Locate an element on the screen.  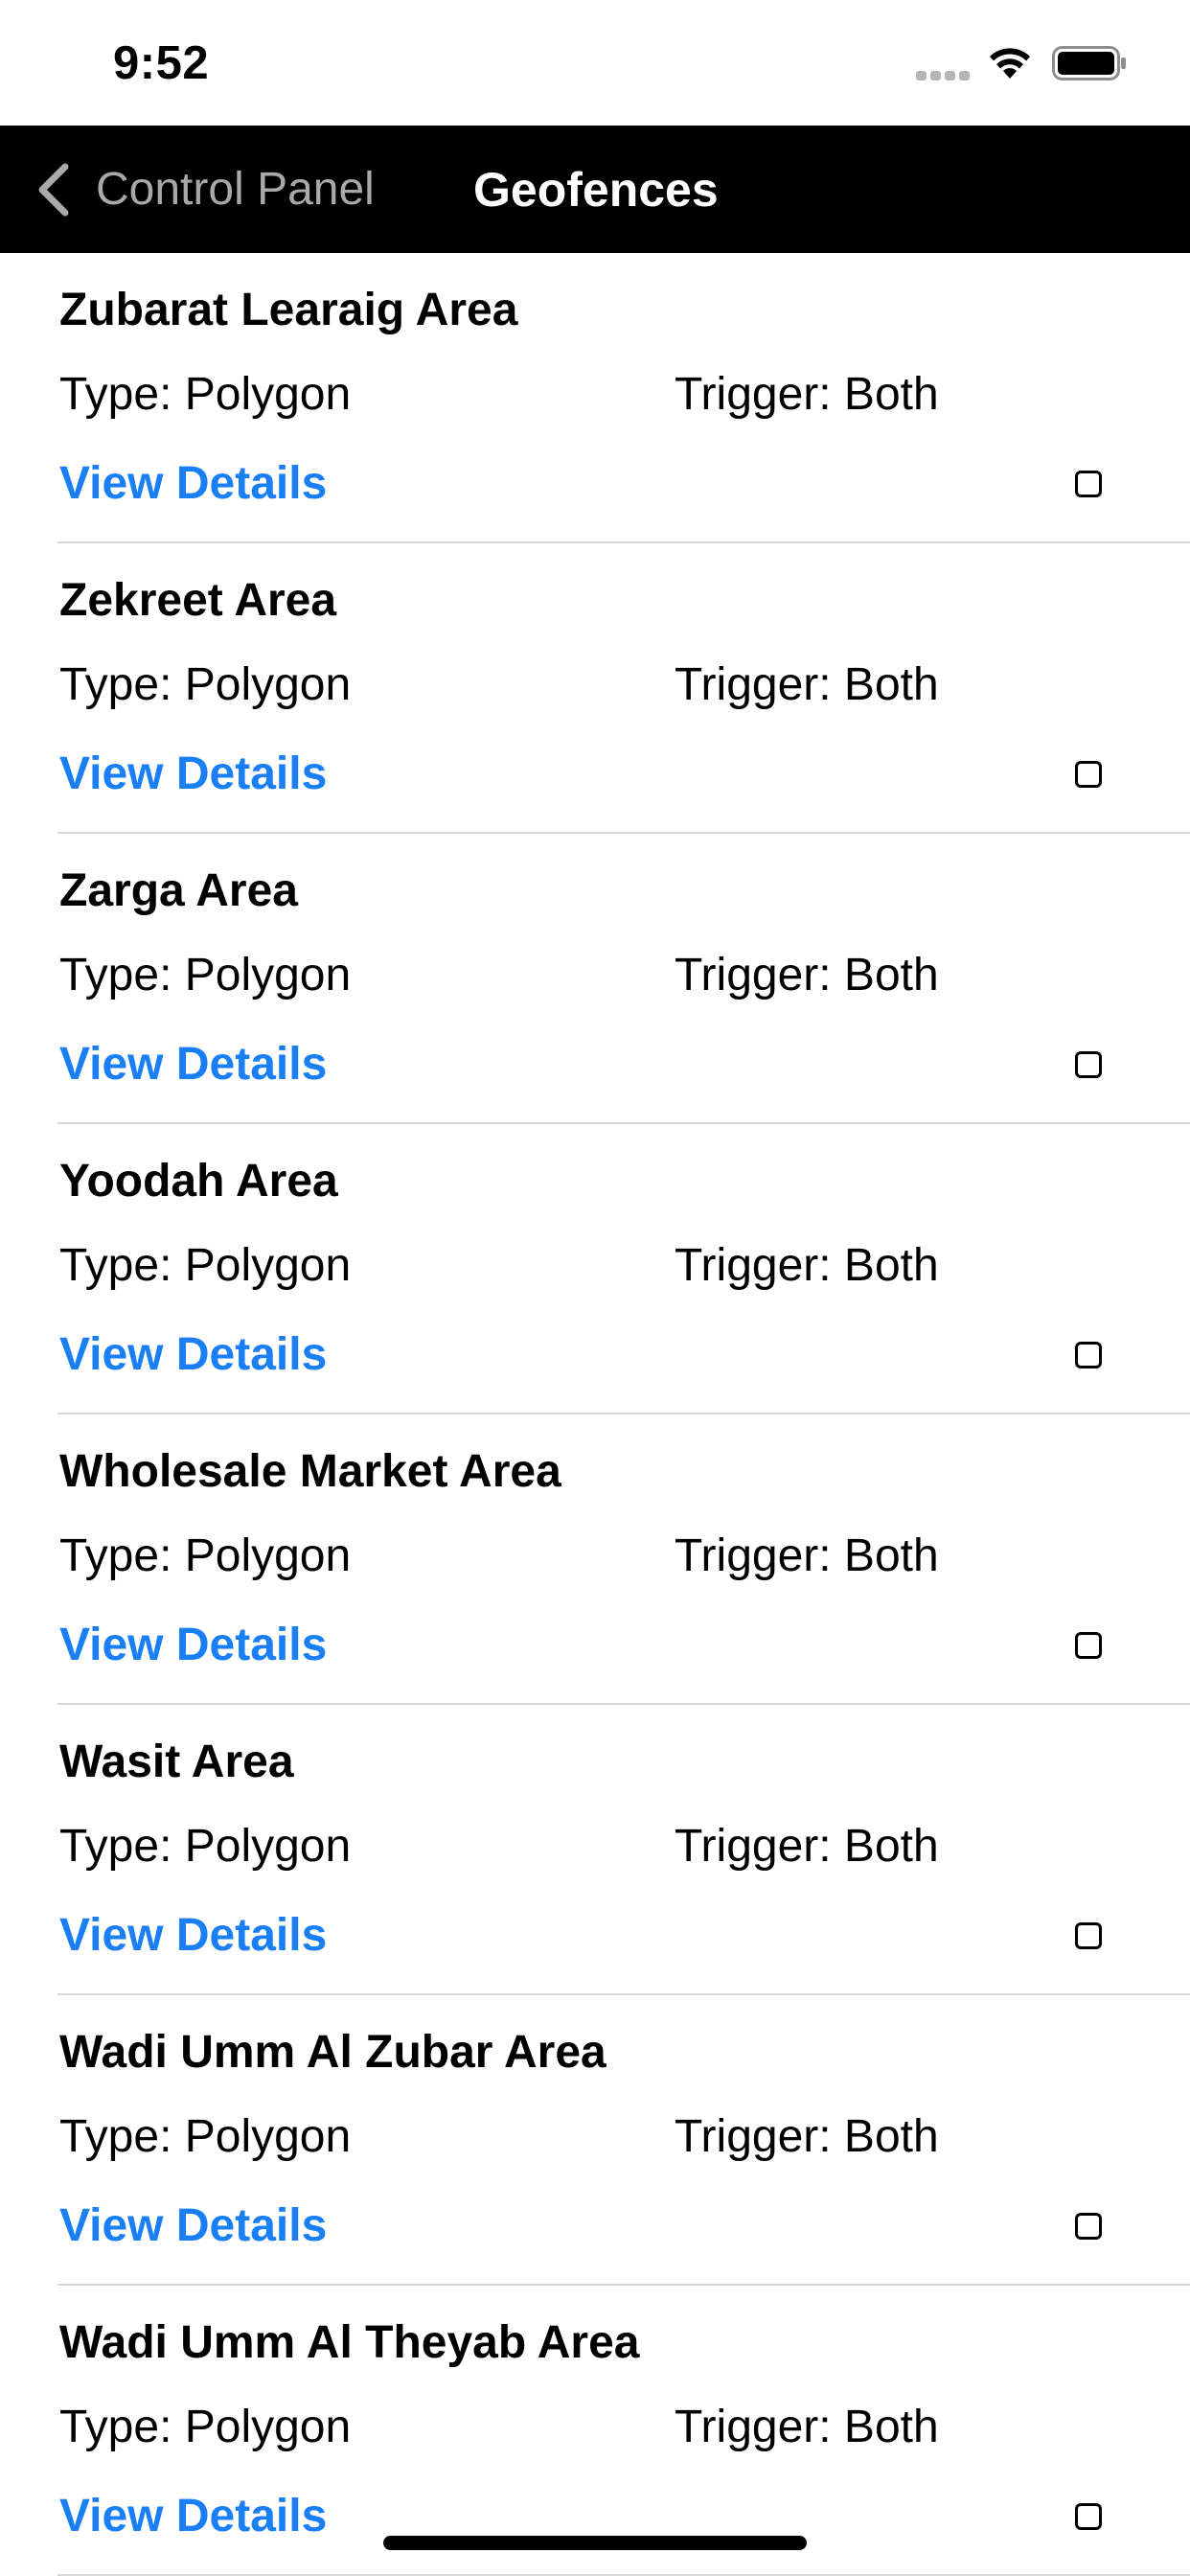
status-time: 9:52 is located at coordinates (162, 63).